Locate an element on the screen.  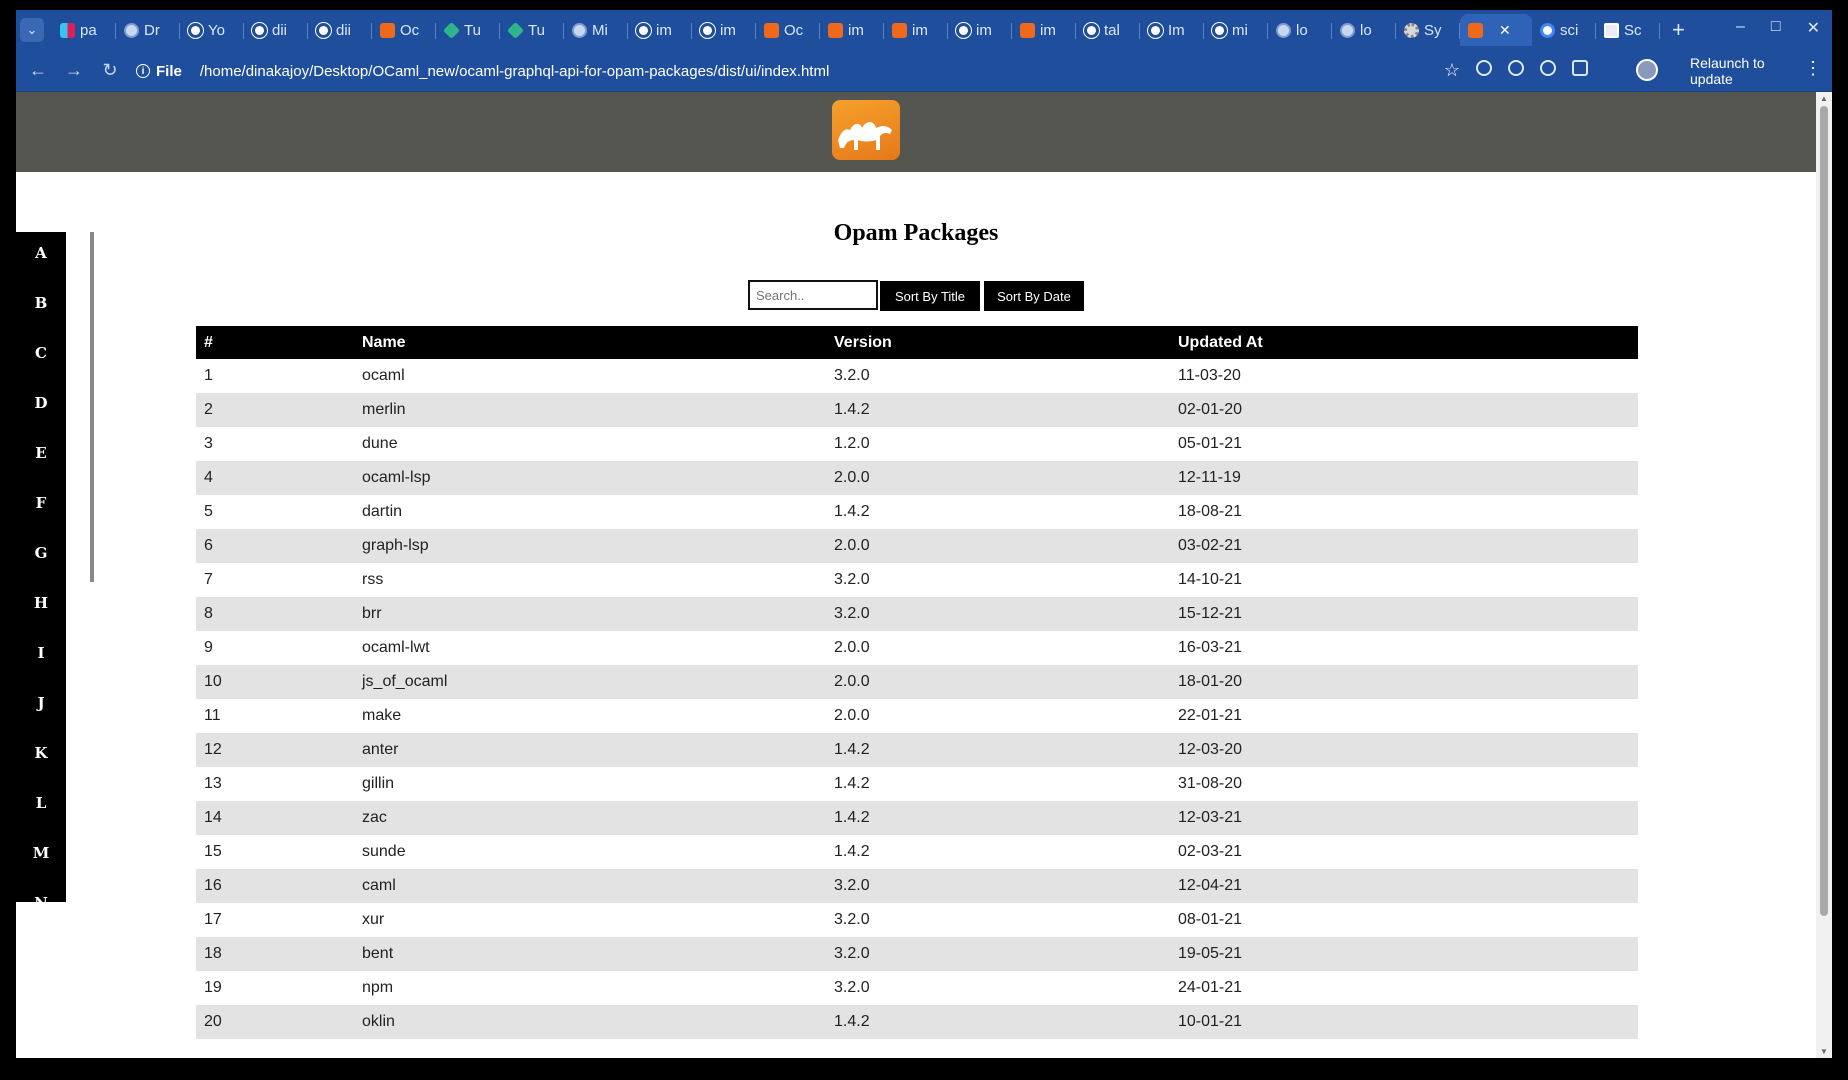
letter-link: N is located at coordinates (41, 903).